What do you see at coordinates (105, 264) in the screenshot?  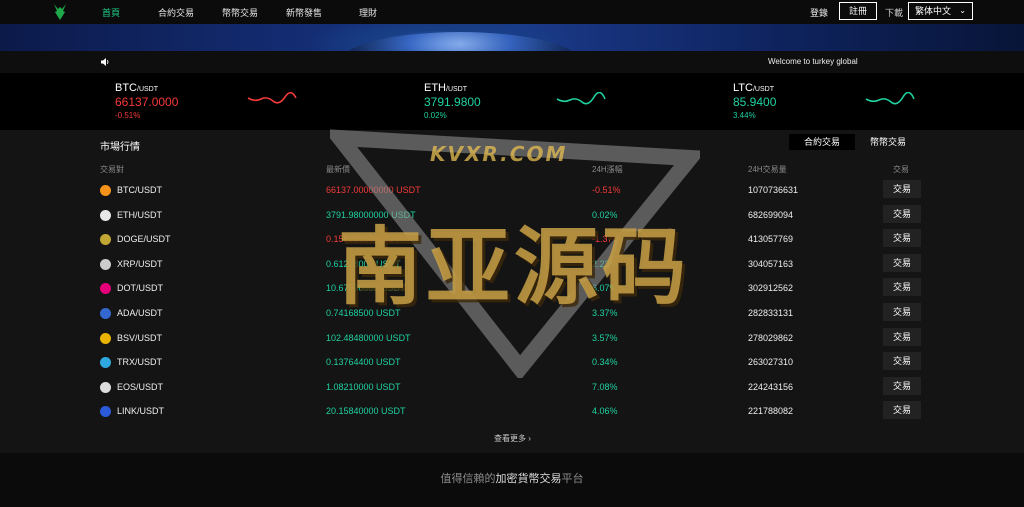 I see `xrp-icon` at bounding box center [105, 264].